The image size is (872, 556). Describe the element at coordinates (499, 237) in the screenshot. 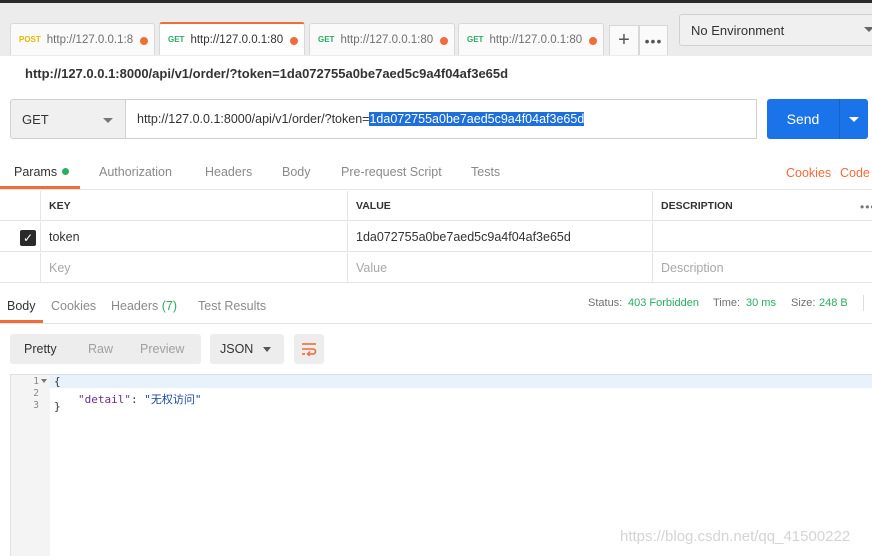

I see `param-value-cell: 1da072755a0be7aed5c9a4f04af3e65d` at that location.